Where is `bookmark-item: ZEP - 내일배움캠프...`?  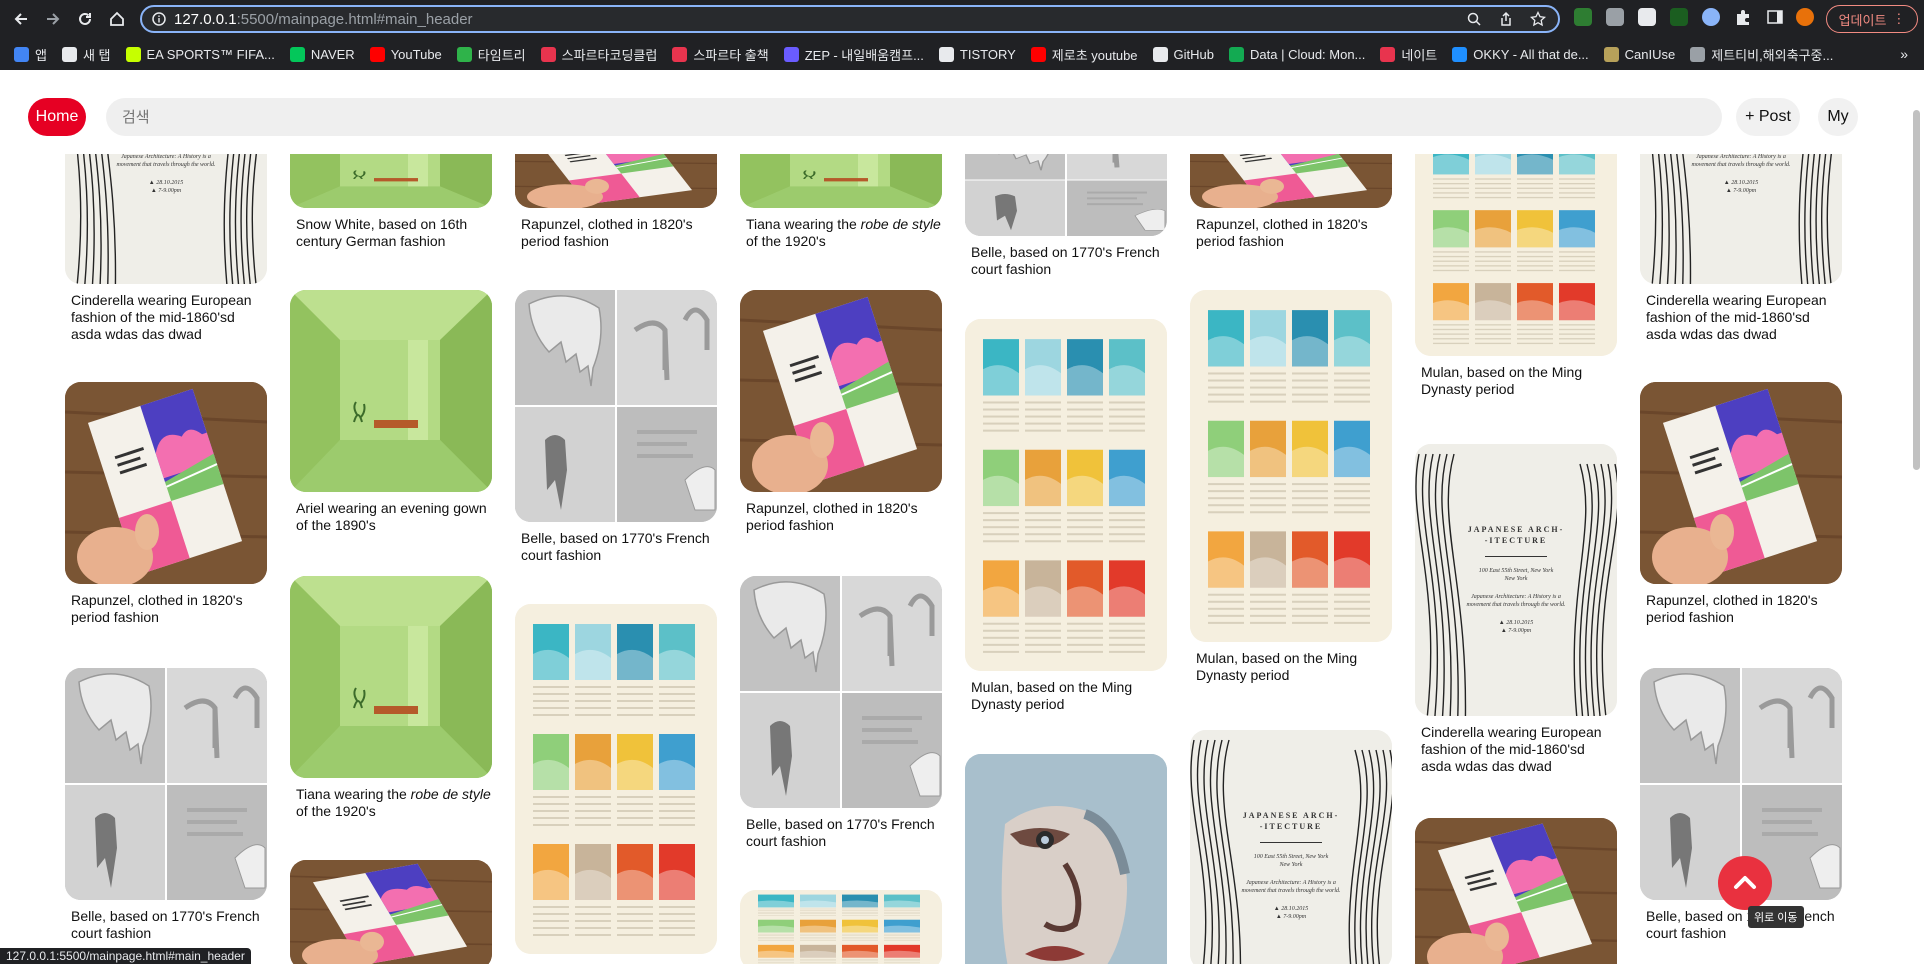 bookmark-item: ZEP - 내일배움캠프... is located at coordinates (853, 54).